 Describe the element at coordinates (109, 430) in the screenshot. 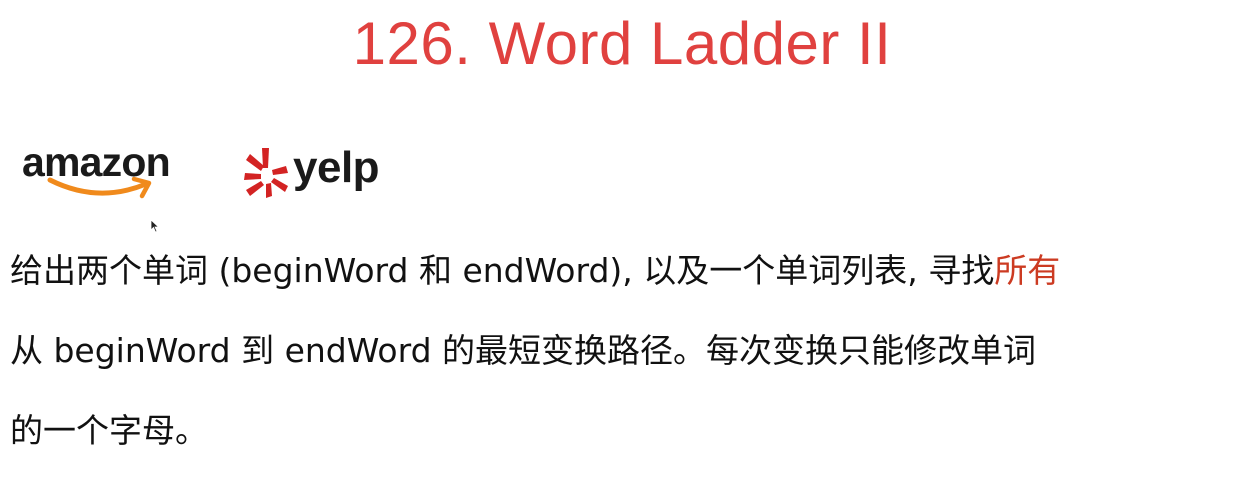

I see `description-line-3: 的一个字母。` at that location.